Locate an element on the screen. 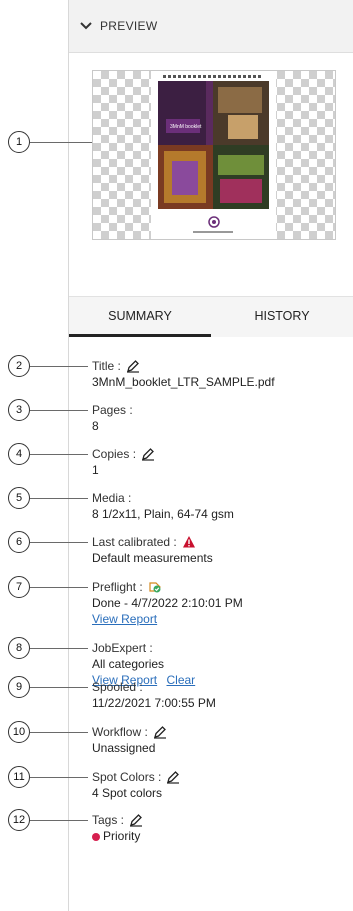 The width and height of the screenshot is (353, 911). spot-colors-value: 4 Spot colors is located at coordinates (127, 793).